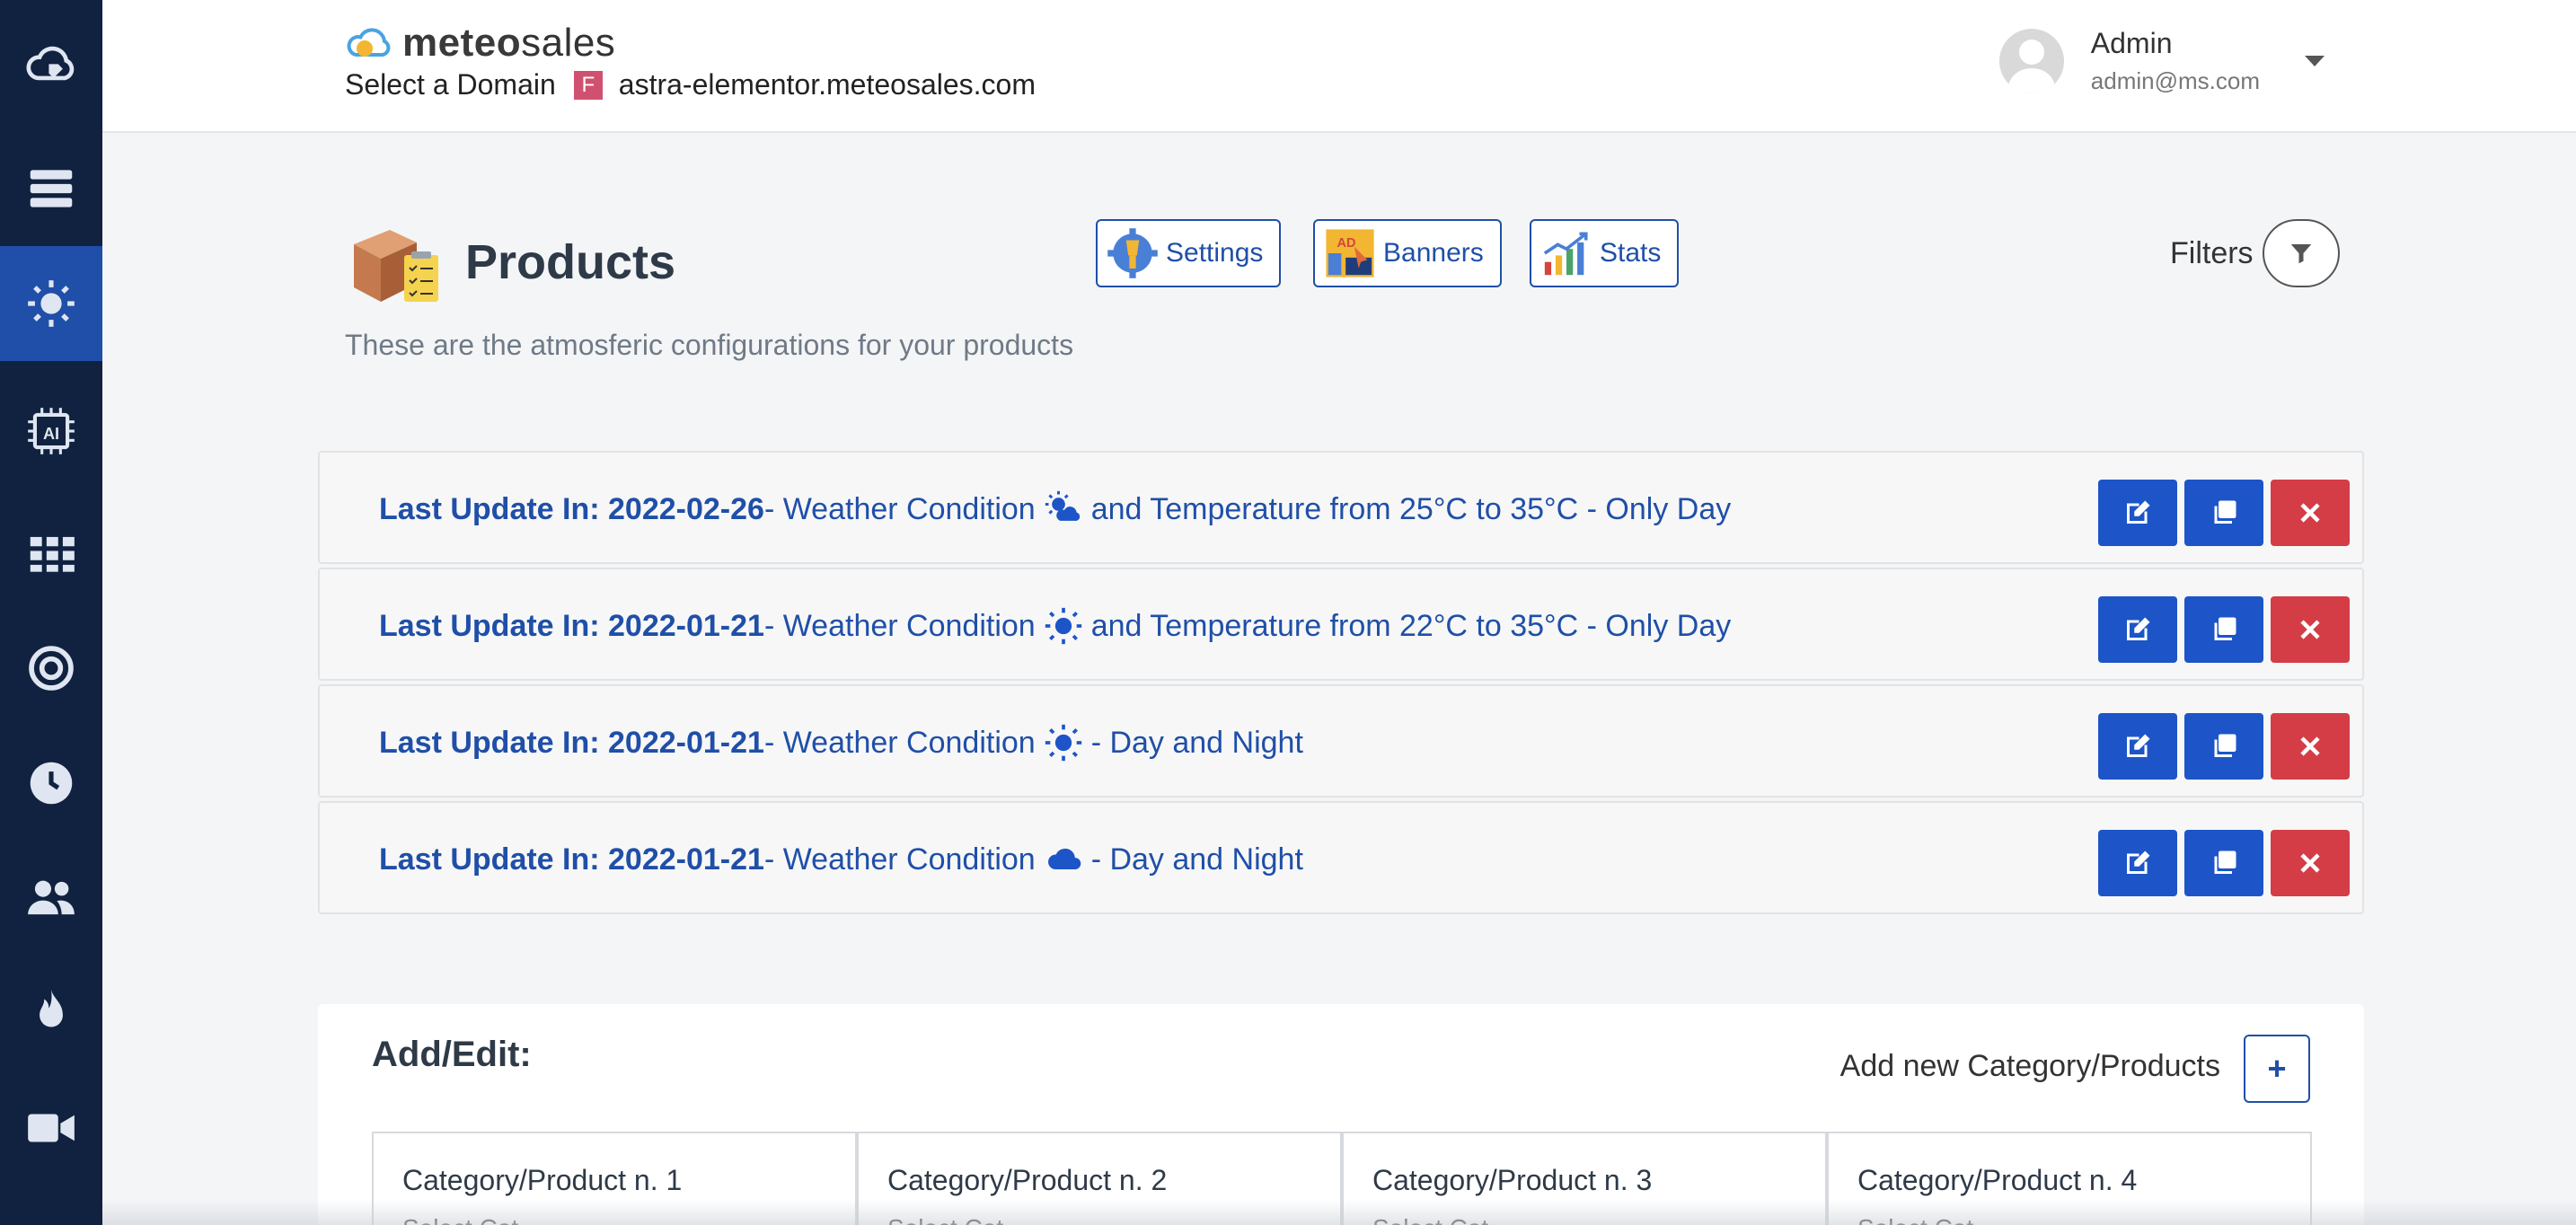 The image size is (2576, 1225). Describe the element at coordinates (51, 66) in the screenshot. I see `sidebar-item-home` at that location.